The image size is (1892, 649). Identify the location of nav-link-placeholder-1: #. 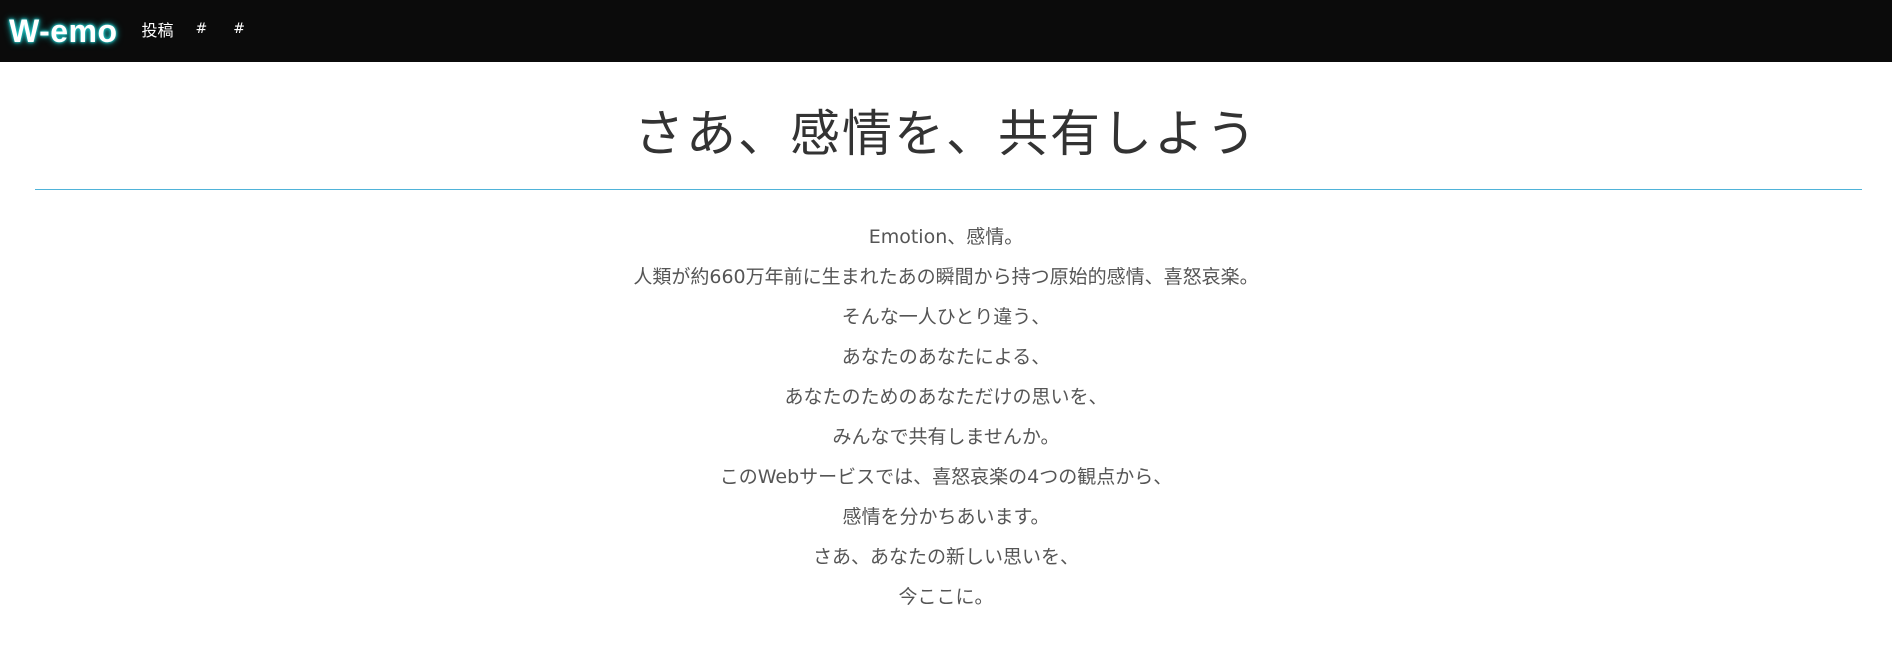
(202, 29).